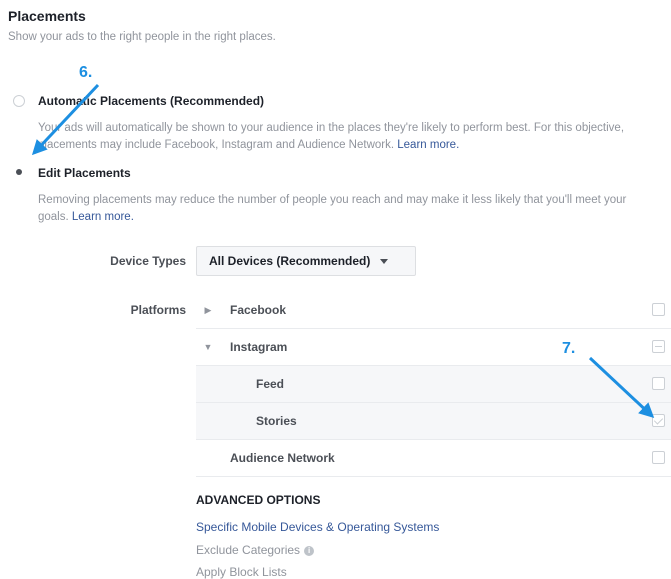  Describe the element at coordinates (569, 348) in the screenshot. I see `annotation-step-7: 7.` at that location.